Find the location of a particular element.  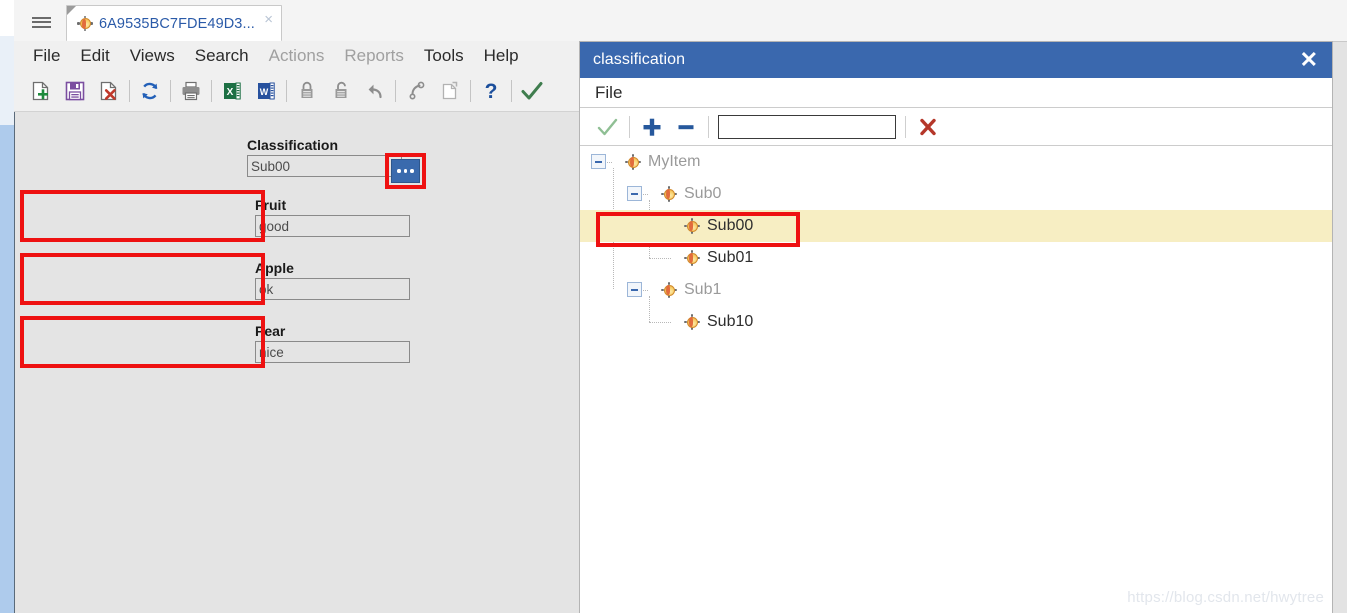

left-edge-panel is located at coordinates (7, 306).